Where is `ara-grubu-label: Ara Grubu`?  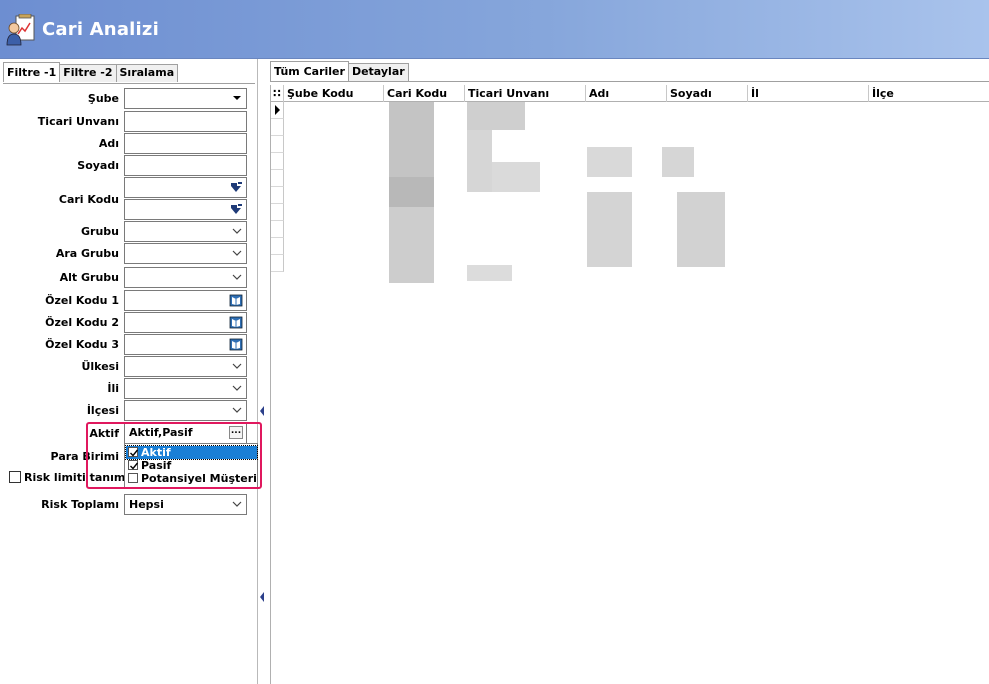
ara-grubu-label: Ara Grubu is located at coordinates (87, 253).